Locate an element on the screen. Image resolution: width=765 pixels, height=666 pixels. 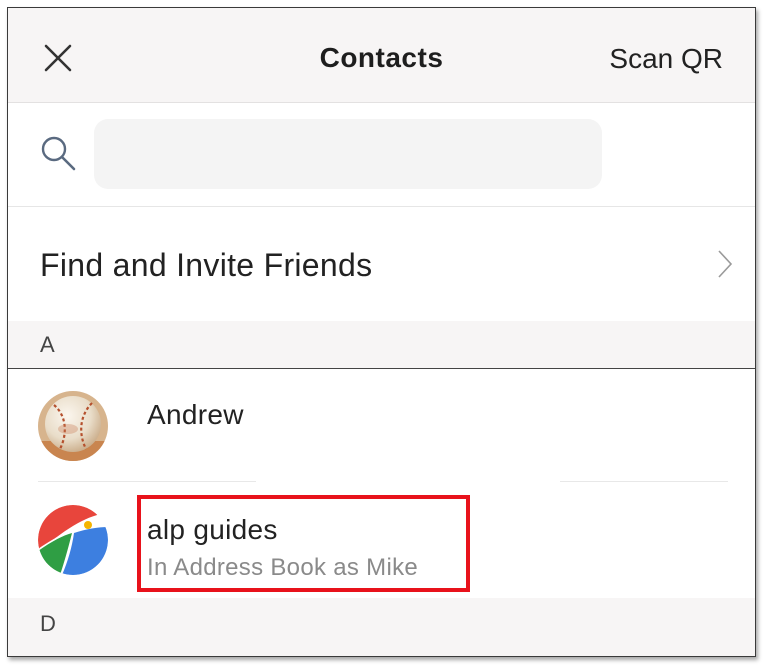
contact-name: Andrew is located at coordinates (195, 414).